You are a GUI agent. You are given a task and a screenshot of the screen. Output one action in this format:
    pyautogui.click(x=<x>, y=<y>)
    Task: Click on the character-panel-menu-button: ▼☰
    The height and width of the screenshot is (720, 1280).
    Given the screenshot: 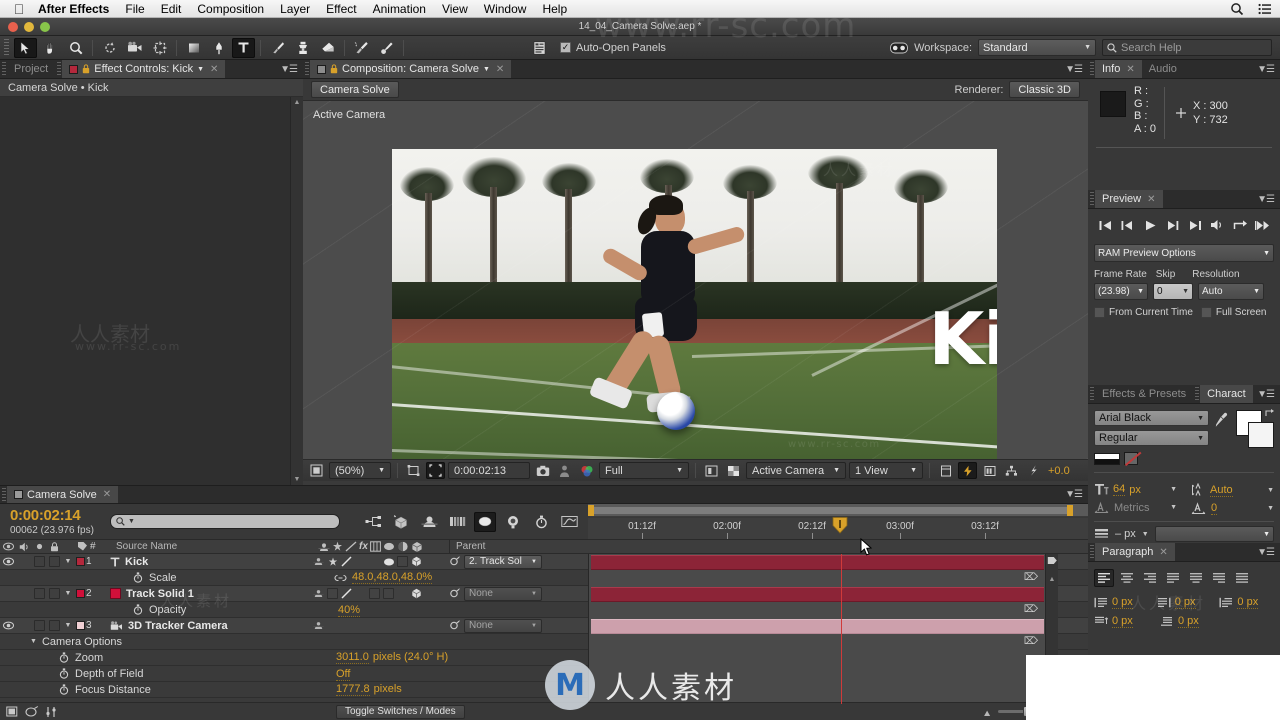 What is the action you would take?
    pyautogui.click(x=1268, y=394)
    